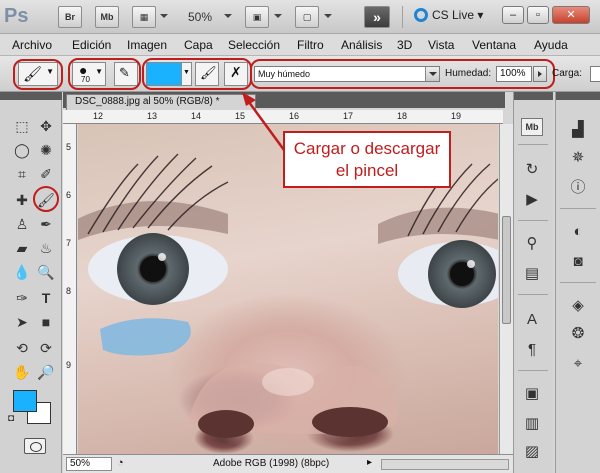 Image resolution: width=600 pixels, height=473 pixels. I want to click on menu-ayuda: Ayuda, so click(551, 45).